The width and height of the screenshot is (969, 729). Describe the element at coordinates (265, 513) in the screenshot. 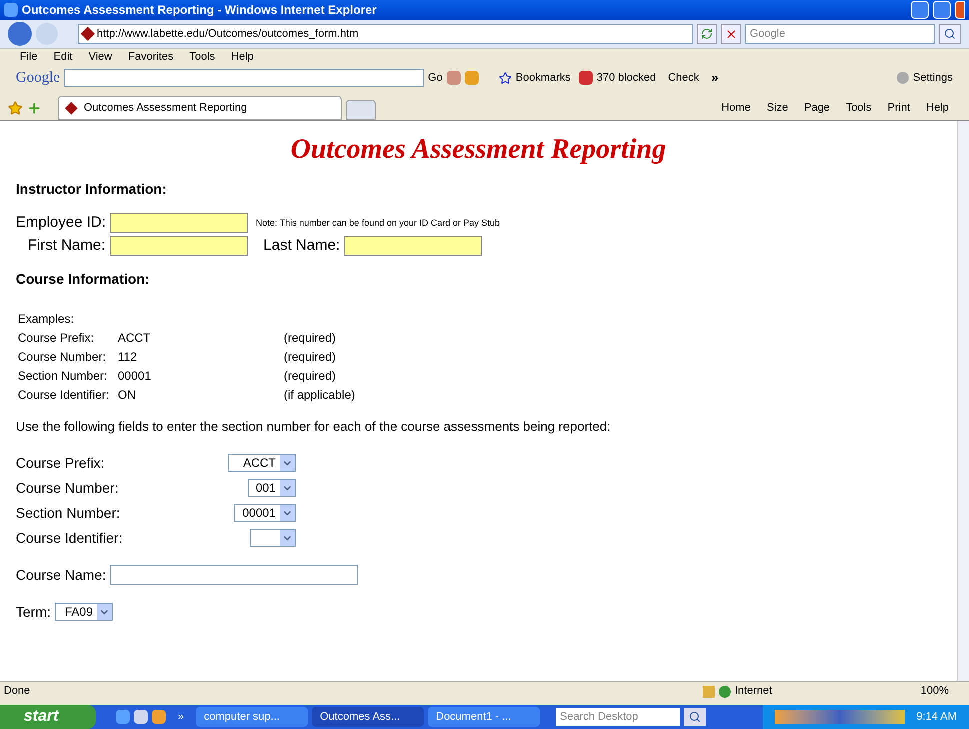

I see `dropdown: 00001` at that location.